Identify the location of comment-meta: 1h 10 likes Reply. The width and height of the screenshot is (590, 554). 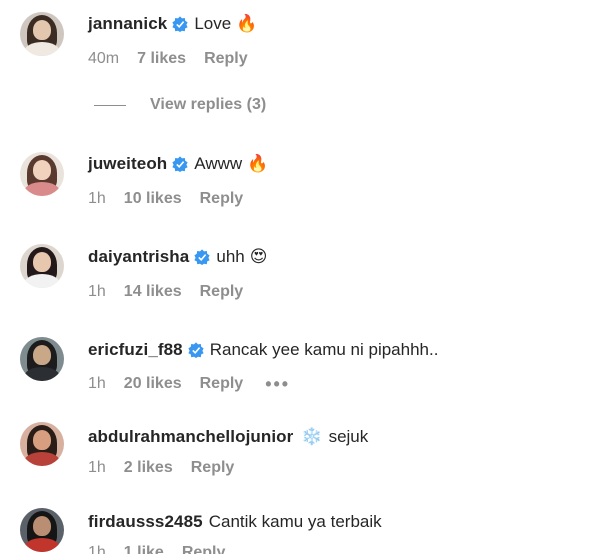
(165, 199).